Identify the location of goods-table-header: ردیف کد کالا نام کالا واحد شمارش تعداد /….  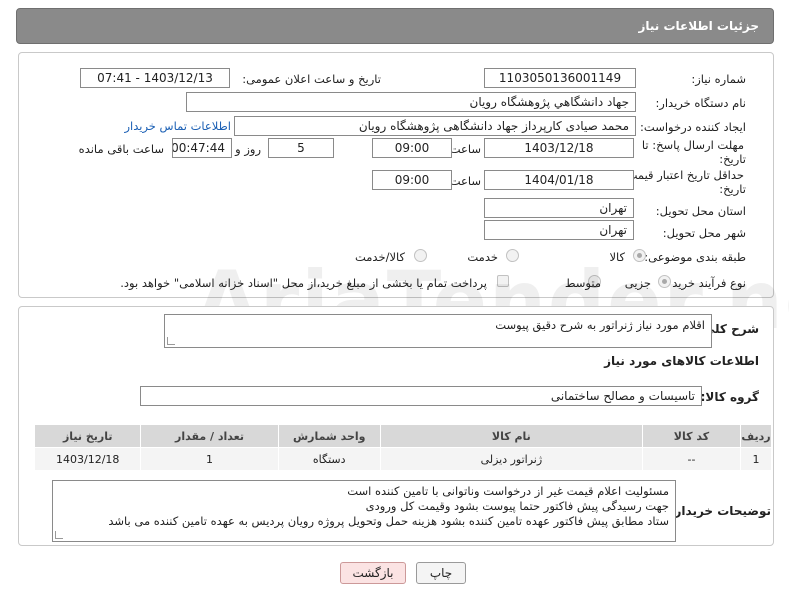
(402, 436).